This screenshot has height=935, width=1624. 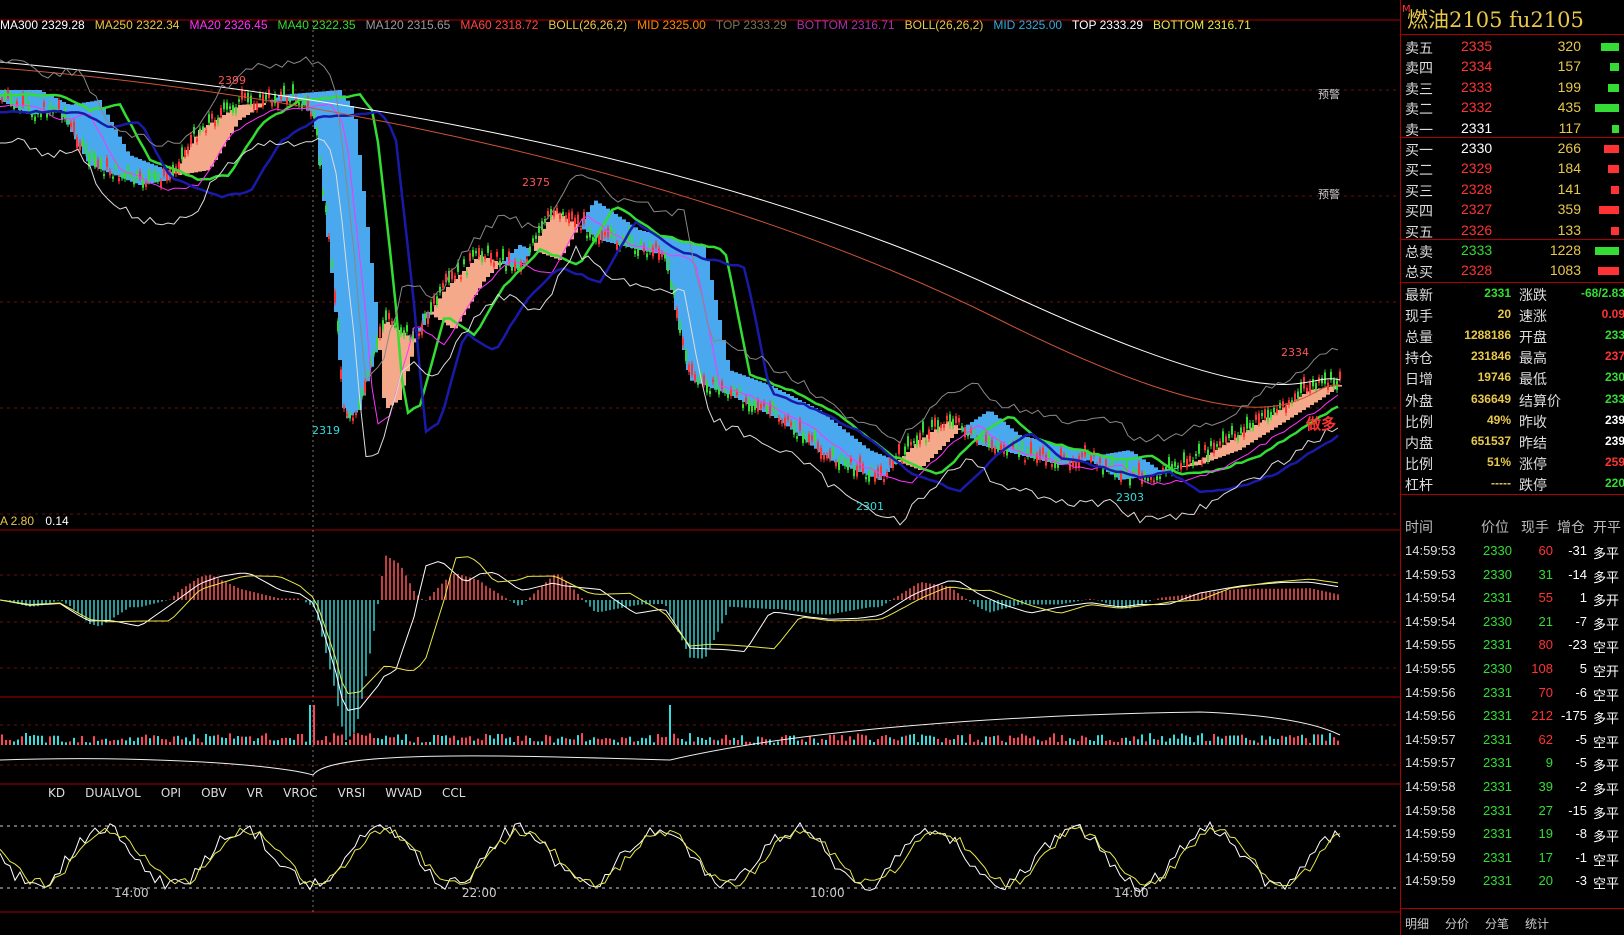 What do you see at coordinates (1514, 128) in the screenshot?
I see `asks-row: 卖一 2331 117` at bounding box center [1514, 128].